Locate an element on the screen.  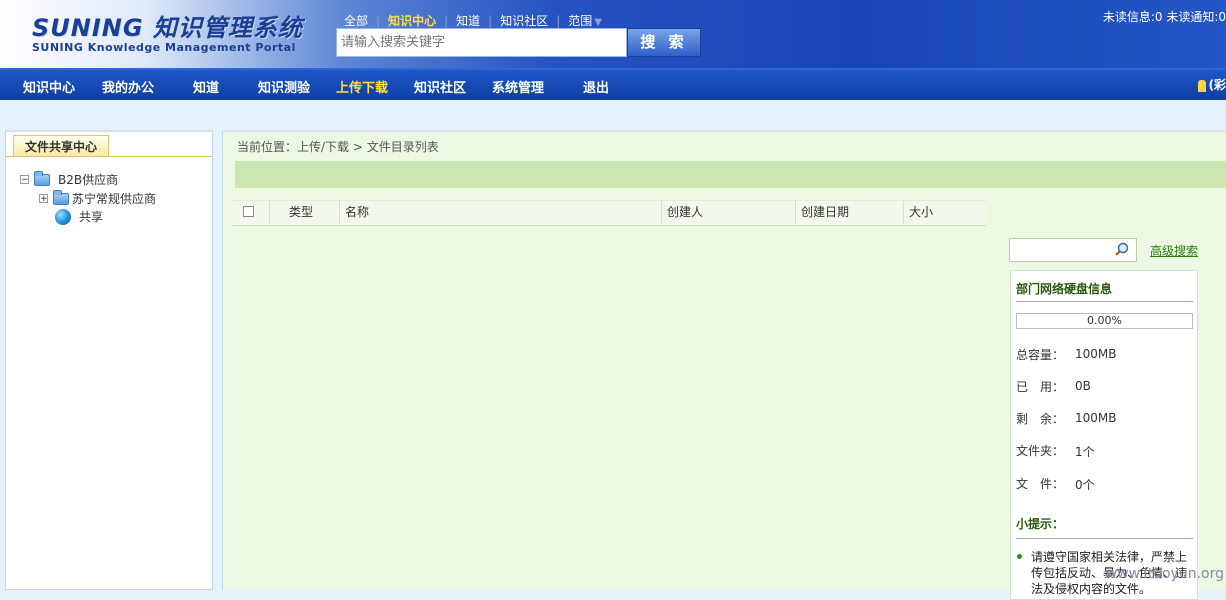
tree-node-suning-suppliers: + 苏宁常规供应商 is located at coordinates (97, 198).